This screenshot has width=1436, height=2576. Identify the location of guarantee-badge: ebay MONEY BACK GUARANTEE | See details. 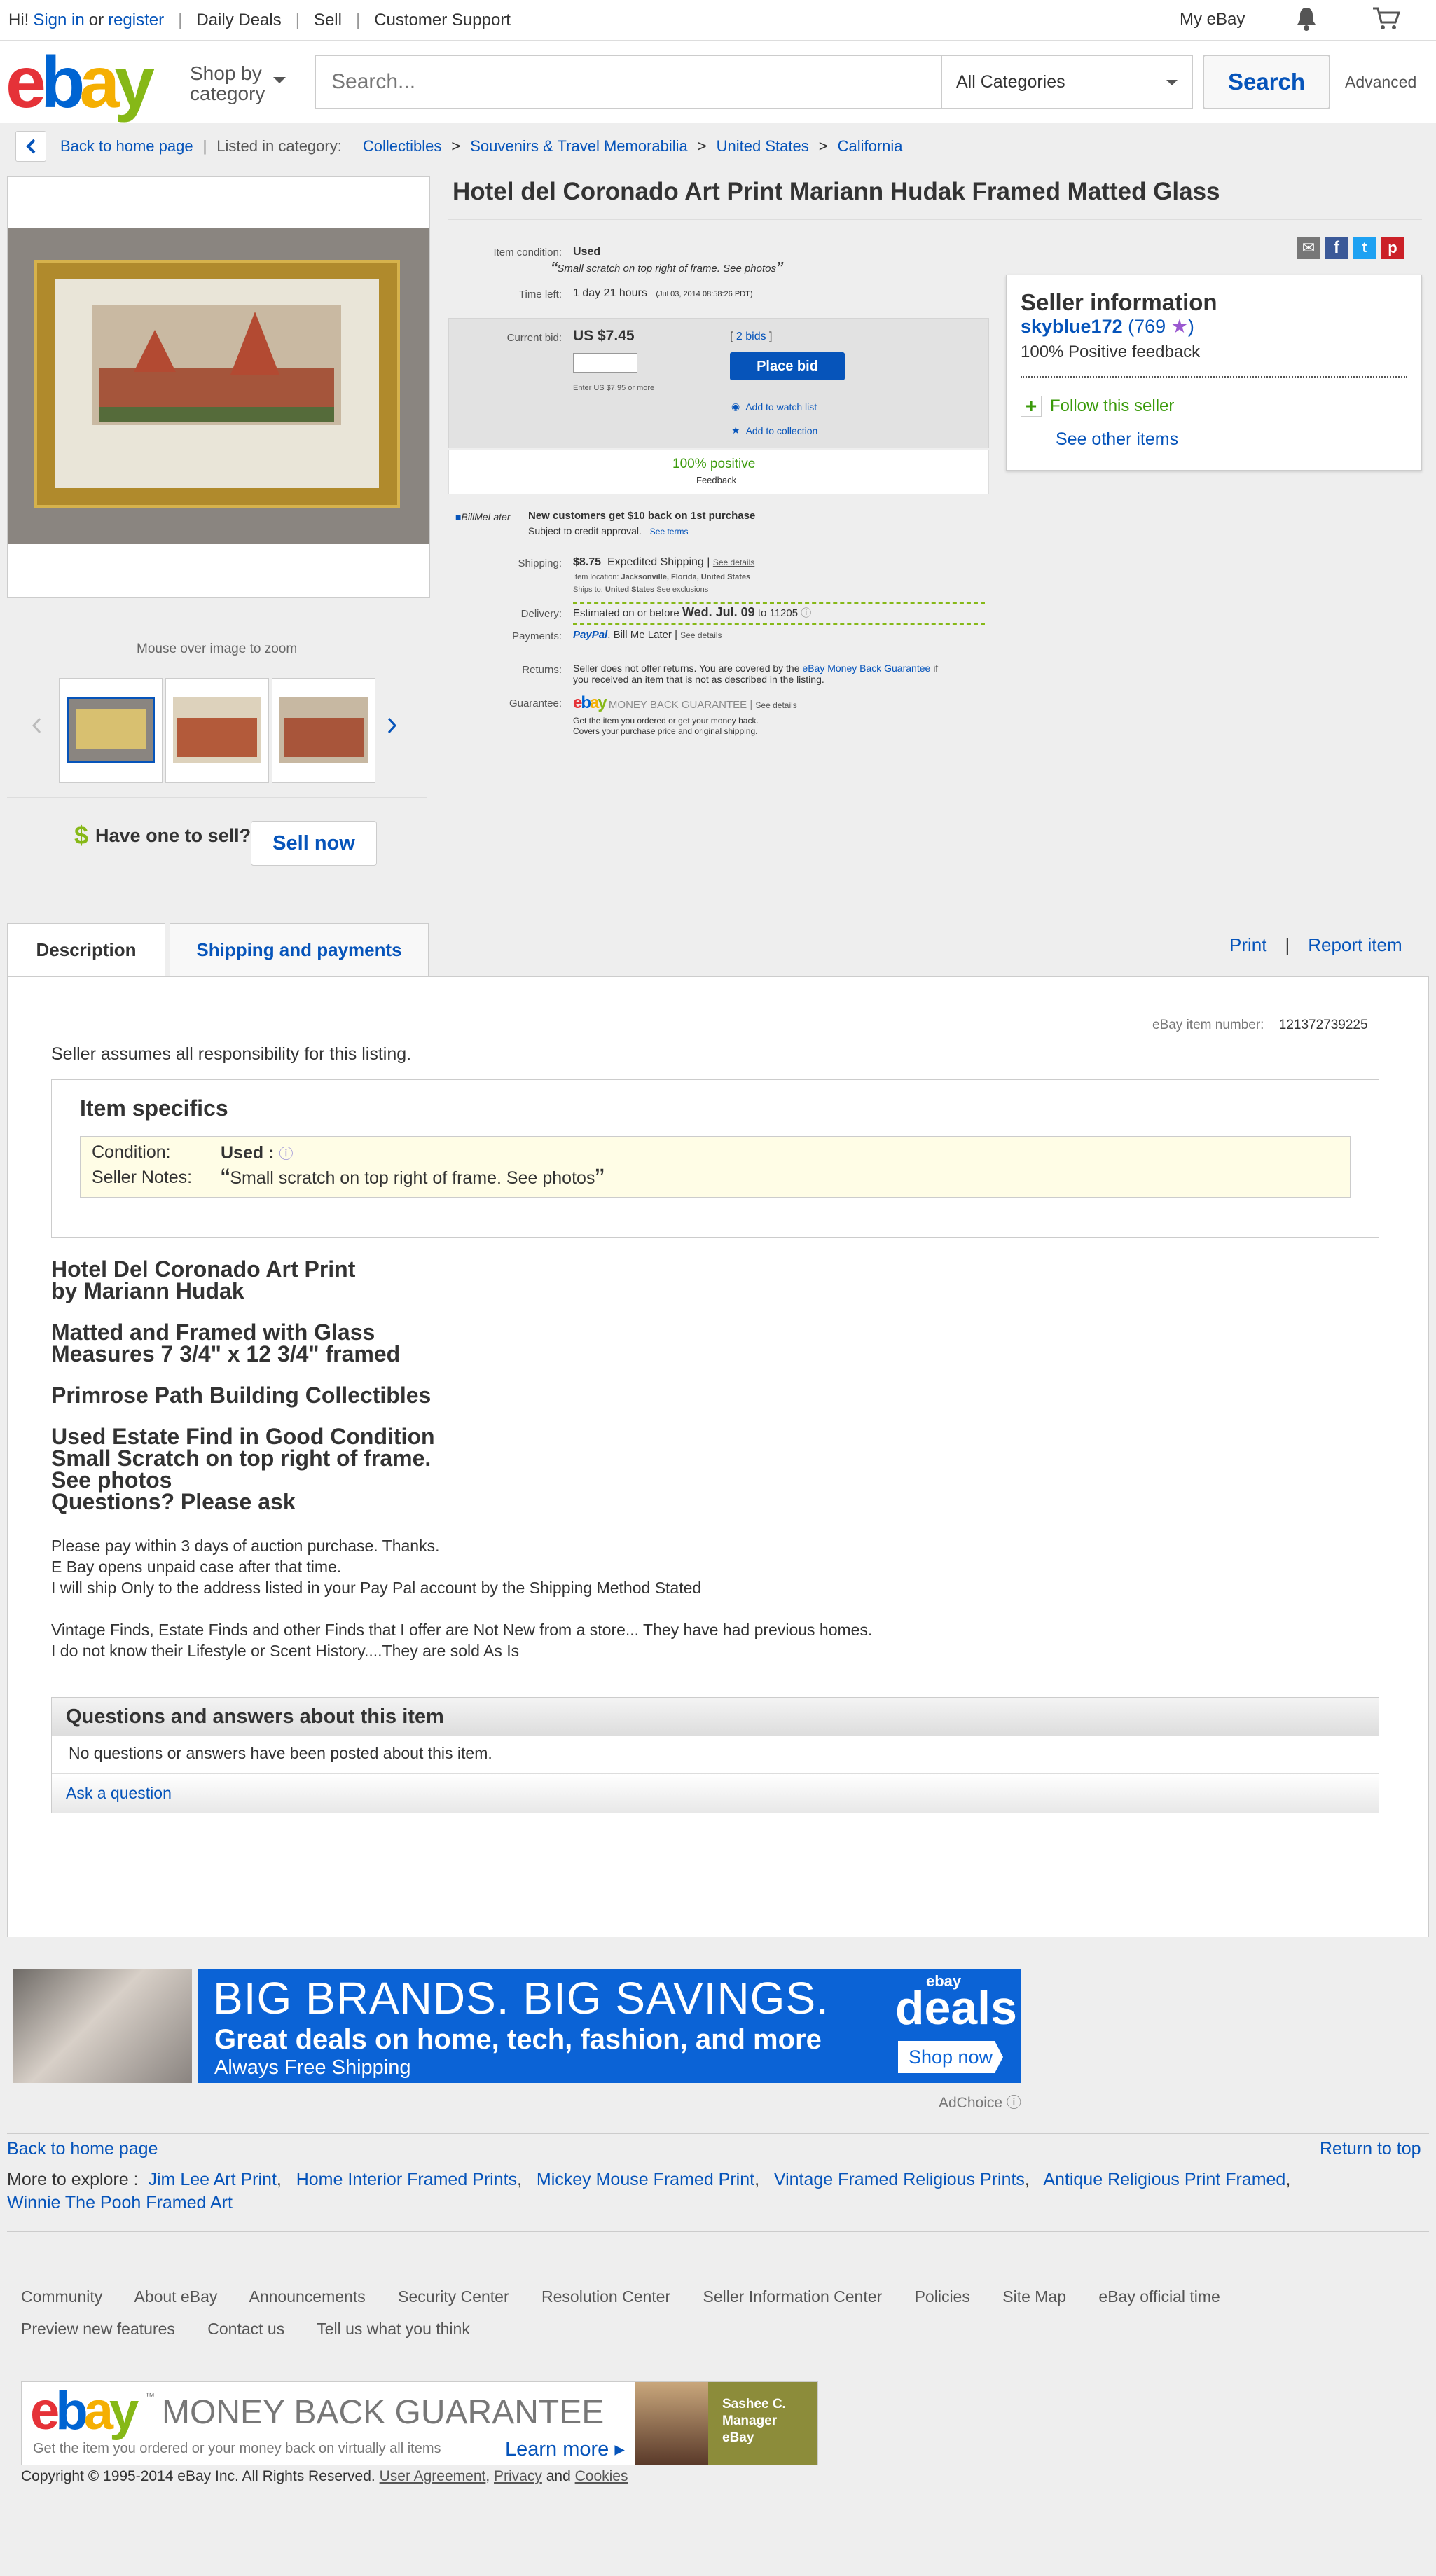
(685, 702).